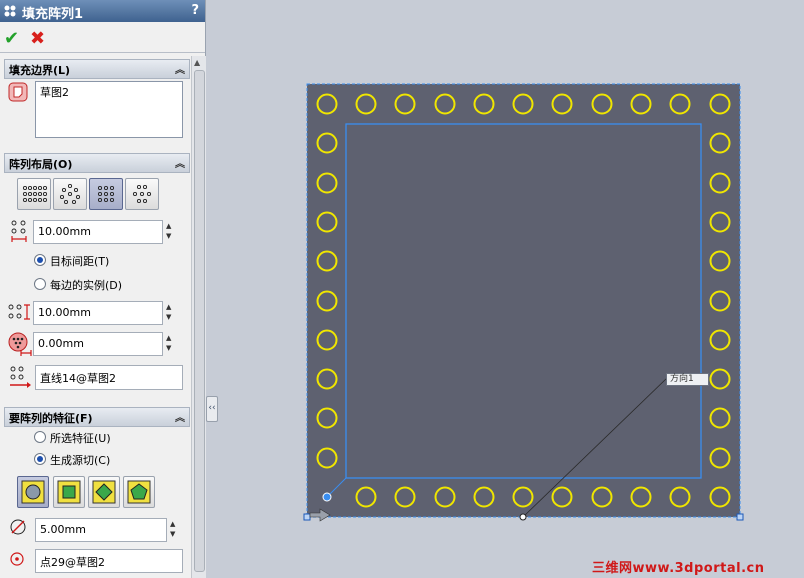 The height and width of the screenshot is (578, 804). Describe the element at coordinates (523, 517) in the screenshot. I see `midpoint-handle` at that location.